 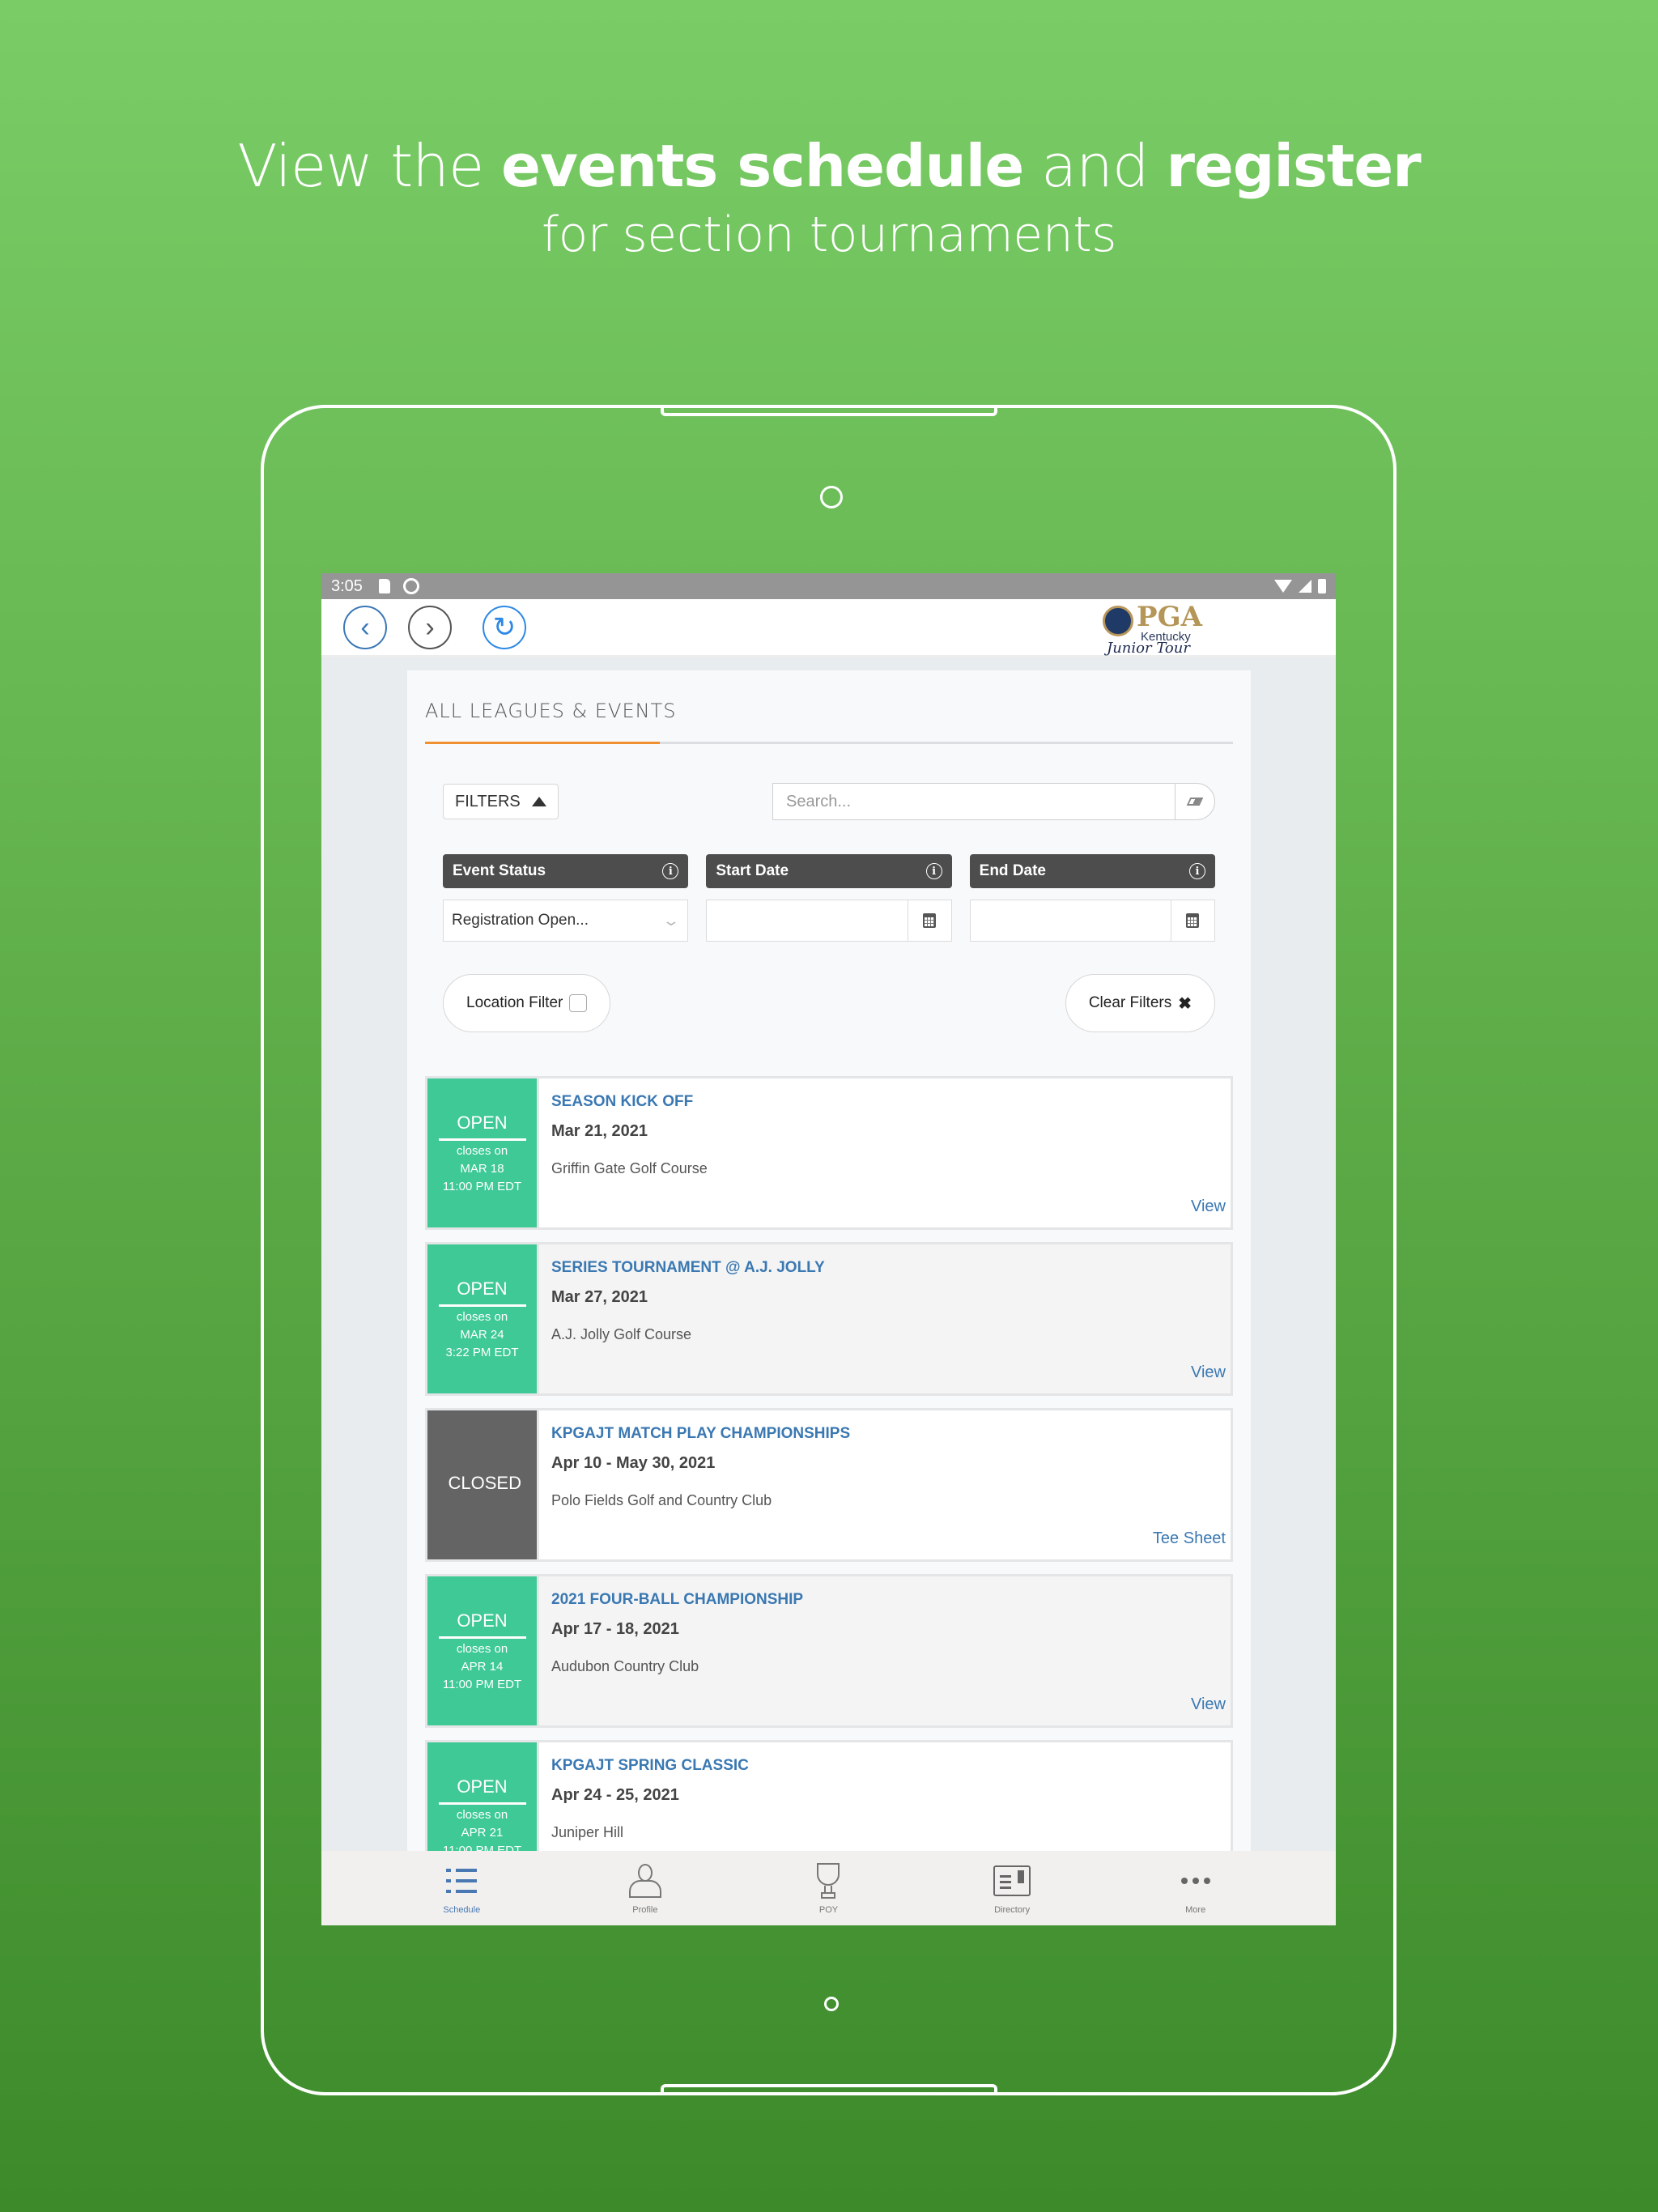 What do you see at coordinates (384, 586) in the screenshot?
I see `sd-card-icon` at bounding box center [384, 586].